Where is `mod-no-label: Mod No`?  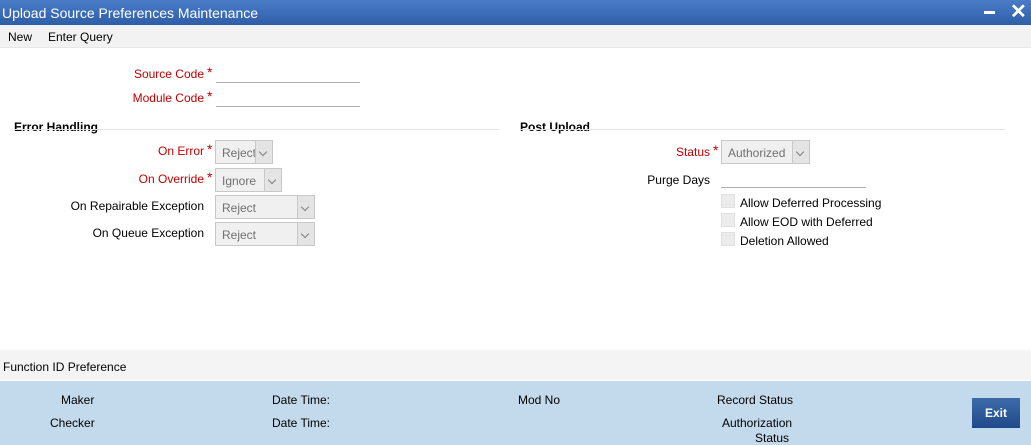
mod-no-label: Mod No is located at coordinates (539, 400).